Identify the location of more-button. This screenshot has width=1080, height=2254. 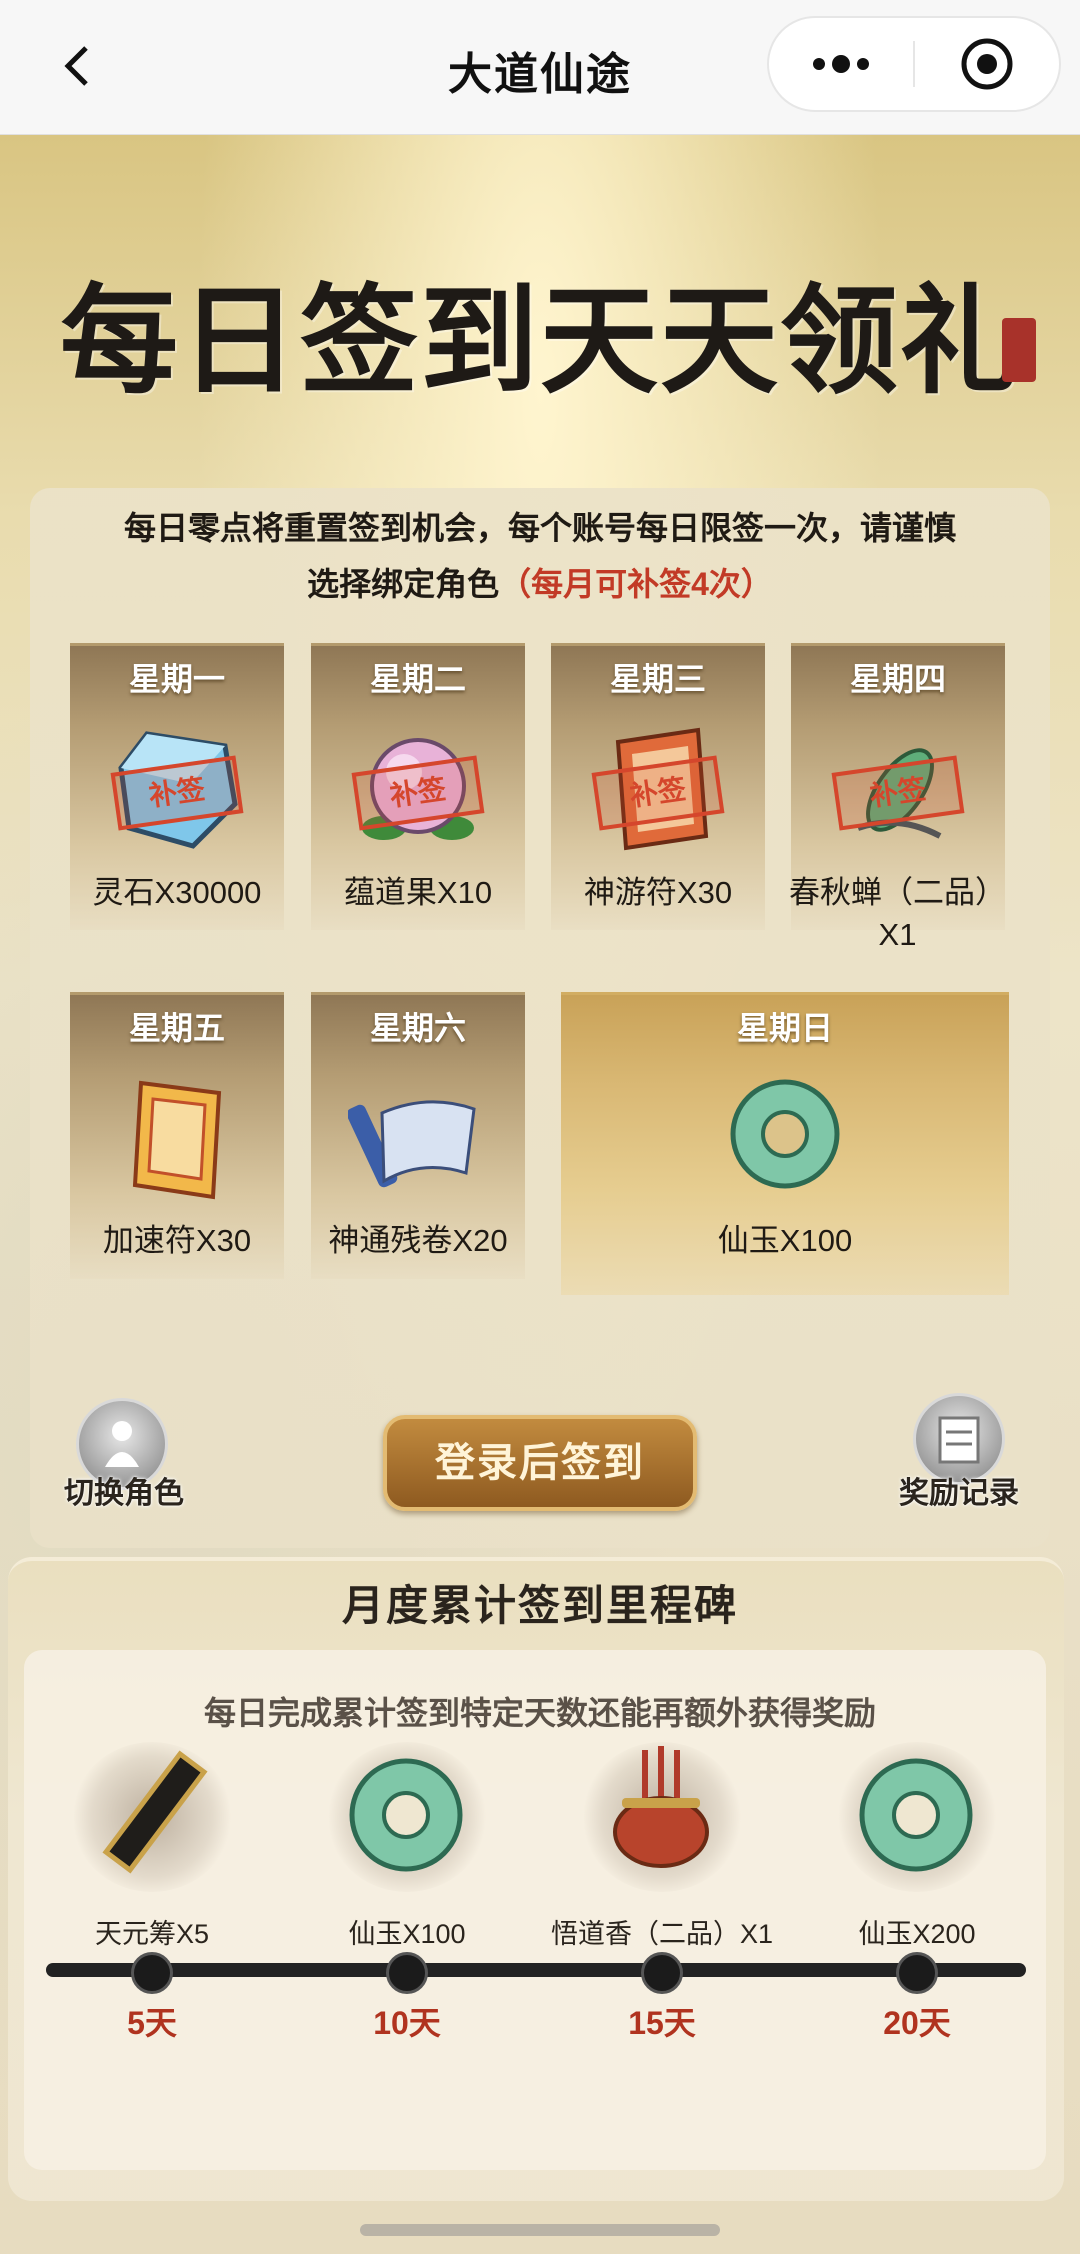
(841, 64).